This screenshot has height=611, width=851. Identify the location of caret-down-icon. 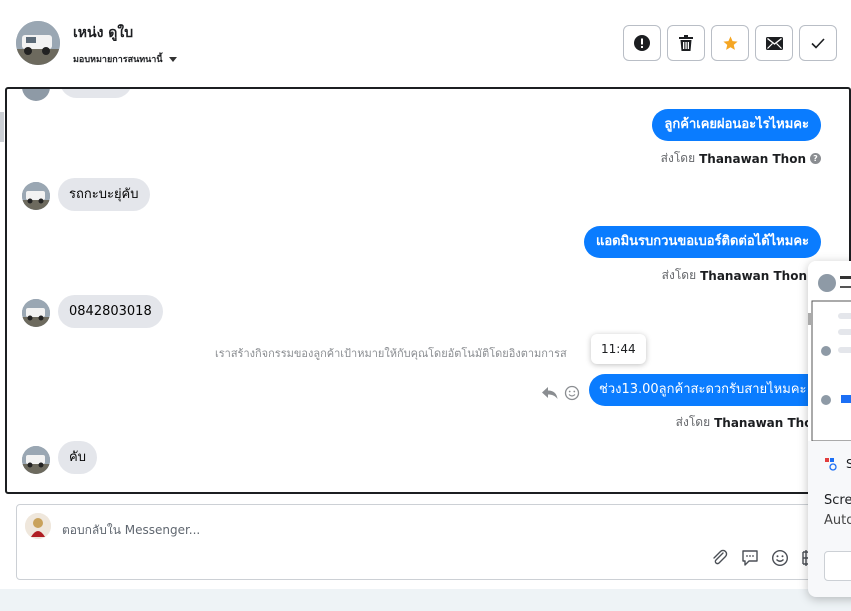
(172, 59).